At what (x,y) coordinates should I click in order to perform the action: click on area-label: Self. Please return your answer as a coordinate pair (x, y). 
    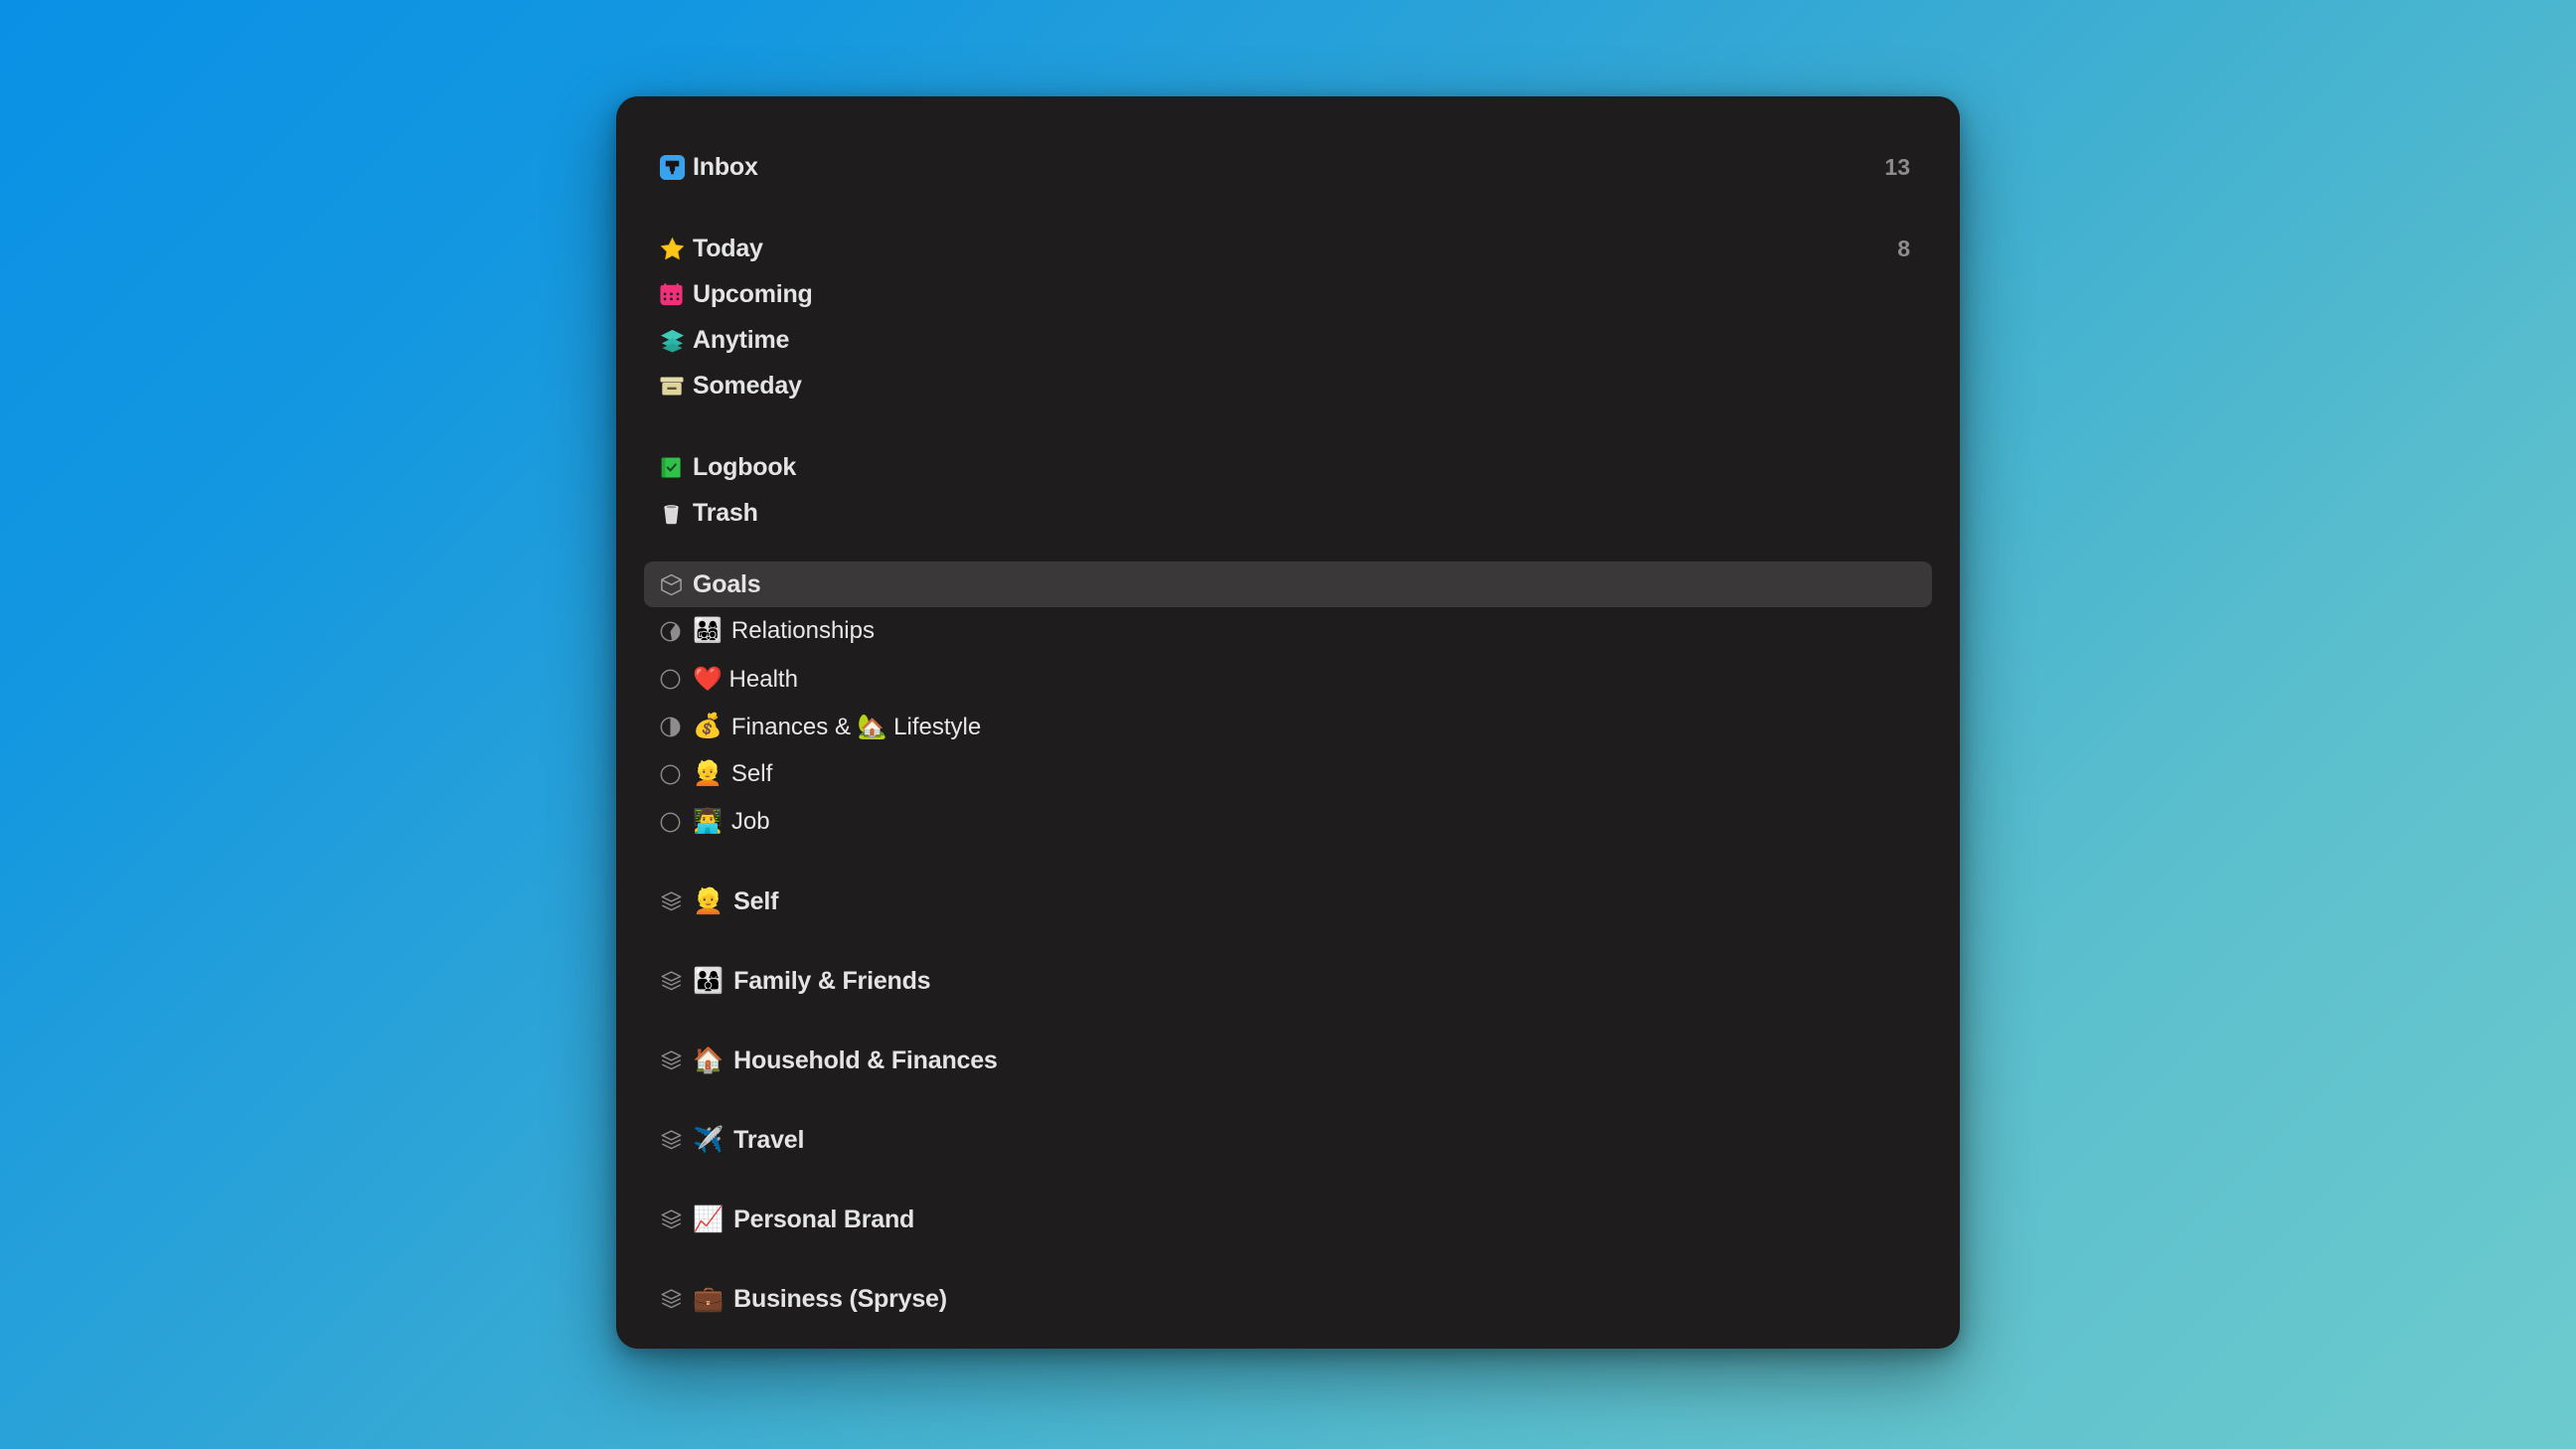
    Looking at the image, I should click on (756, 900).